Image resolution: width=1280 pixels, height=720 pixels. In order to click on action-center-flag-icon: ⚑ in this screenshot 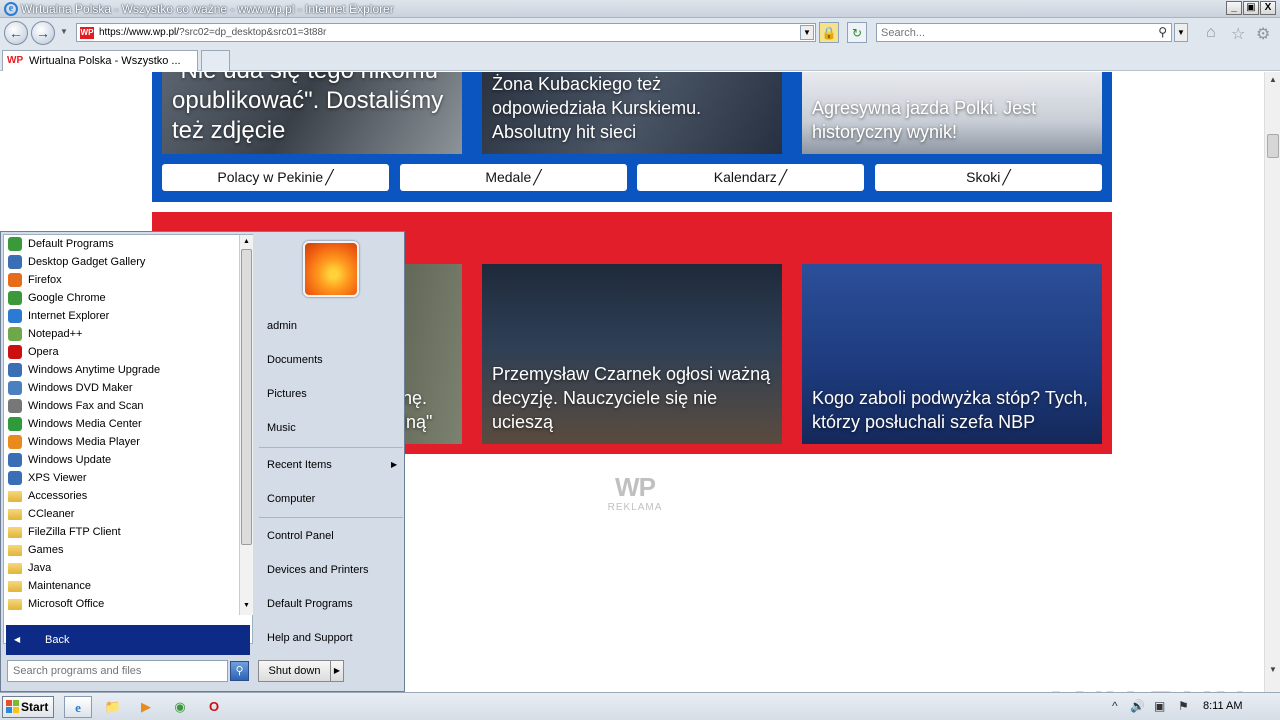, I will do `click(1183, 706)`.